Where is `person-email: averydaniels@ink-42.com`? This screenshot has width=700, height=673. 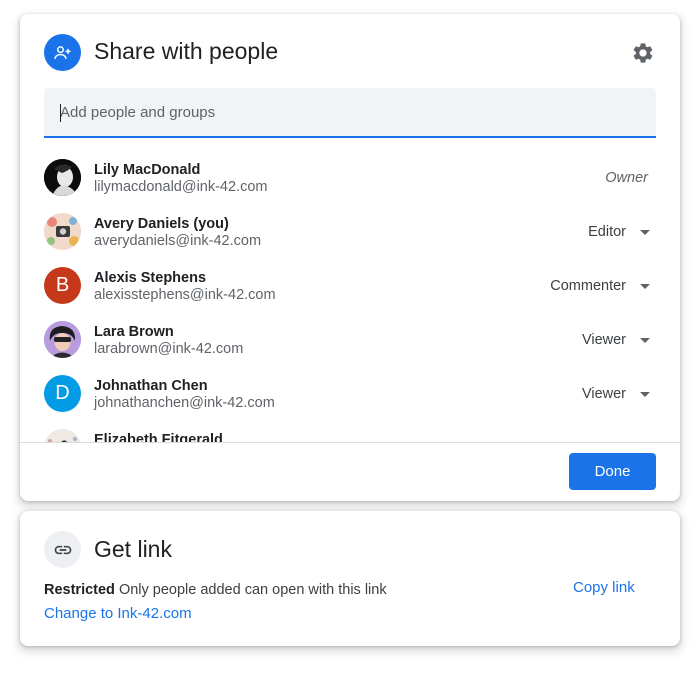 person-email: averydaniels@ink-42.com is located at coordinates (178, 241).